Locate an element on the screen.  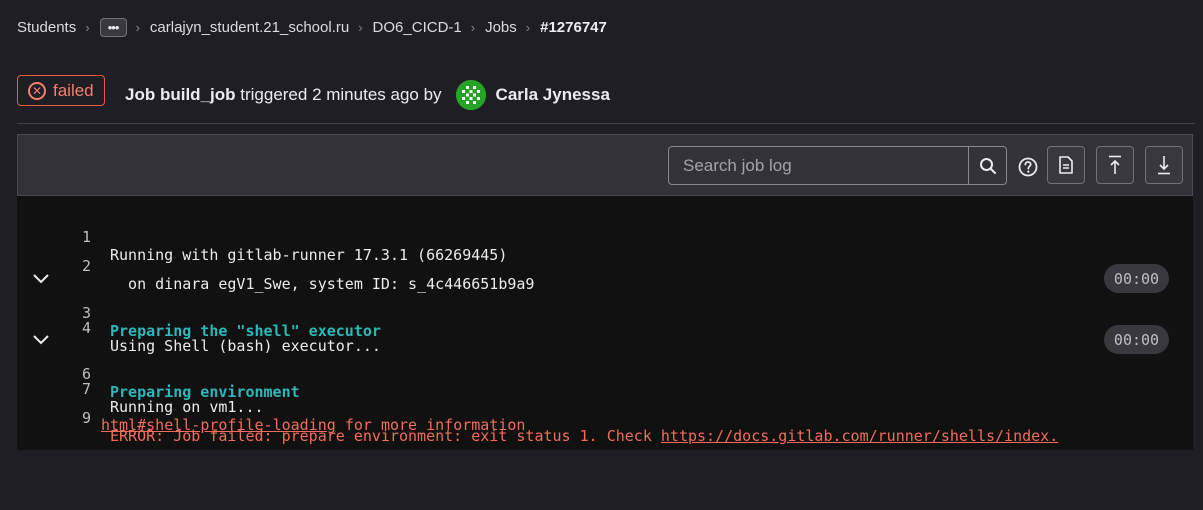
scroll-to-top-button is located at coordinates (1115, 165).